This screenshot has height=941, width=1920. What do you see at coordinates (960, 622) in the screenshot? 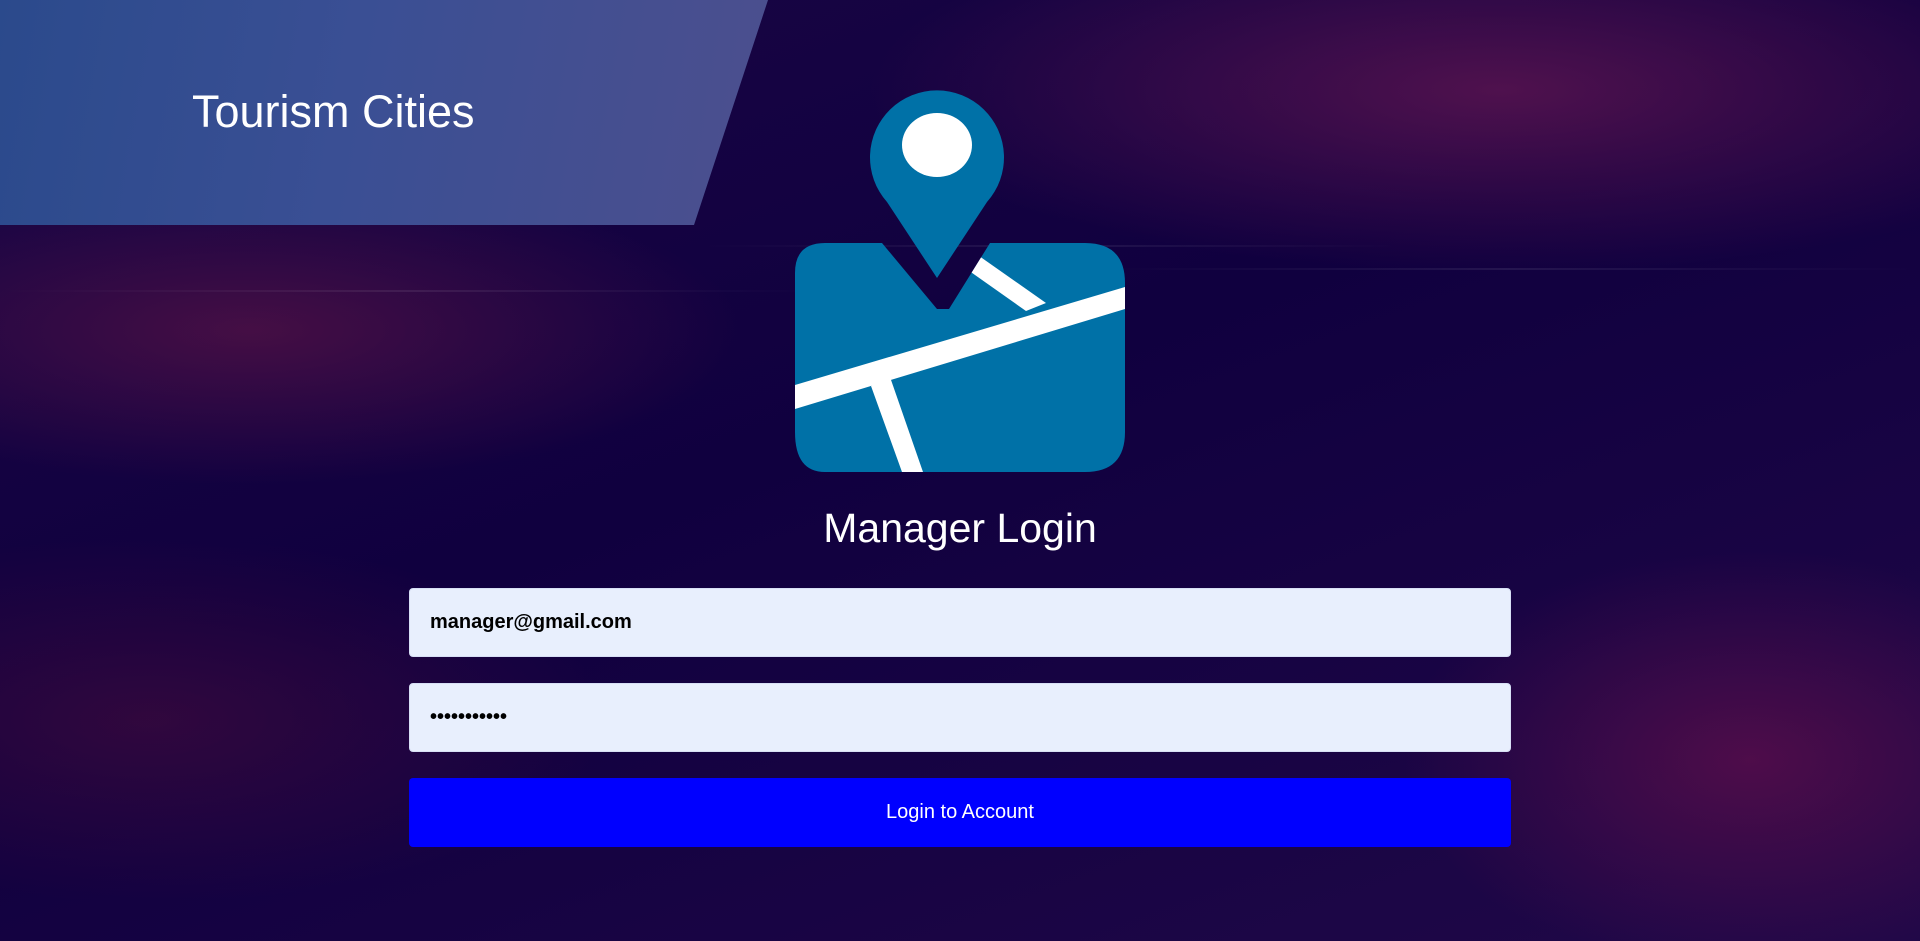
I see `email-field` at bounding box center [960, 622].